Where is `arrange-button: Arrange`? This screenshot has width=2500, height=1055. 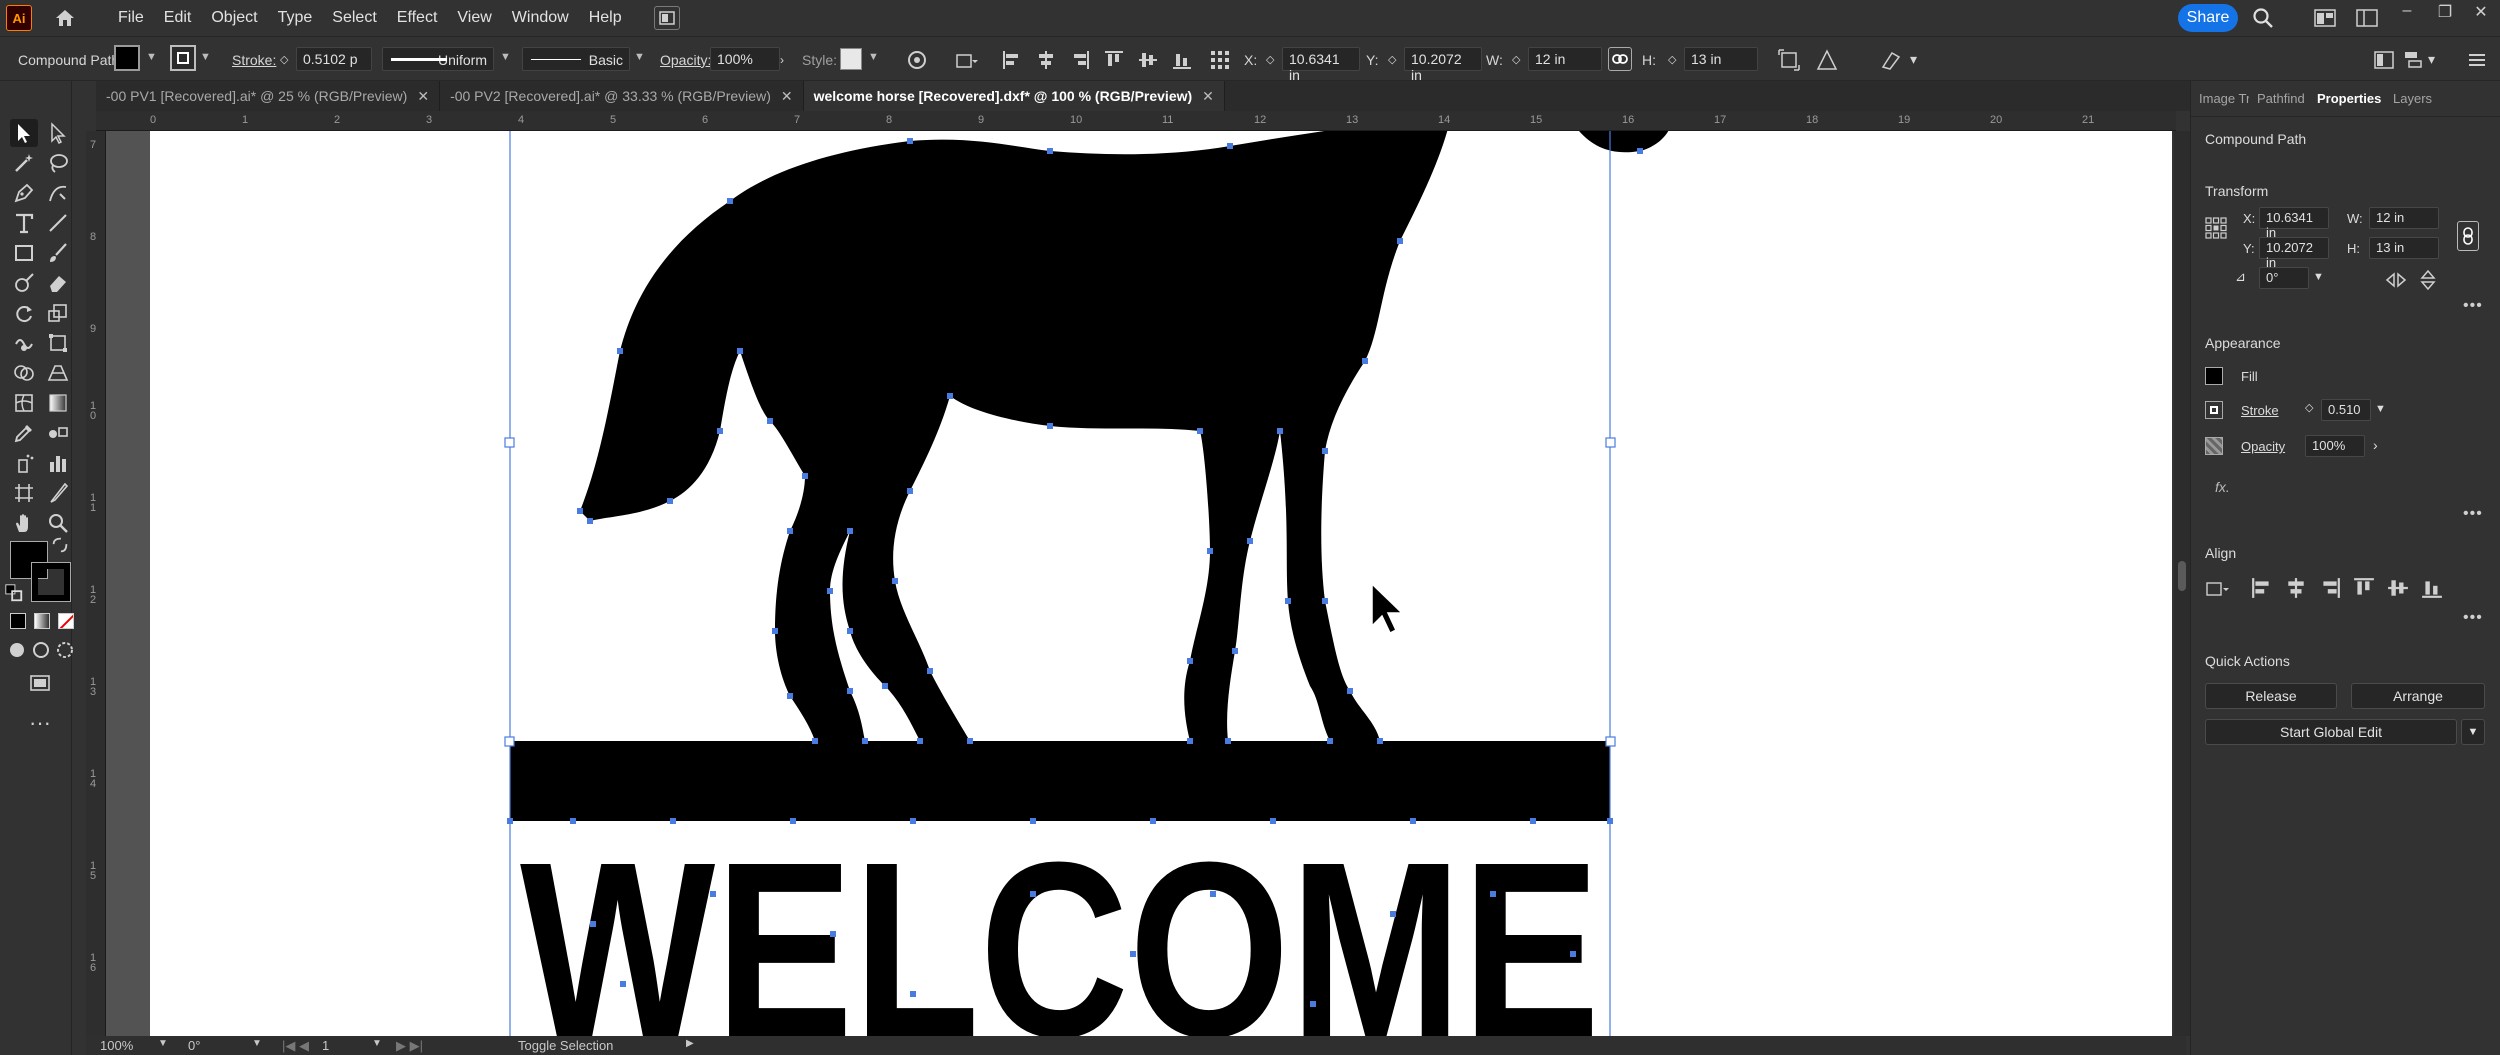
arrange-button: Arrange is located at coordinates (2418, 696).